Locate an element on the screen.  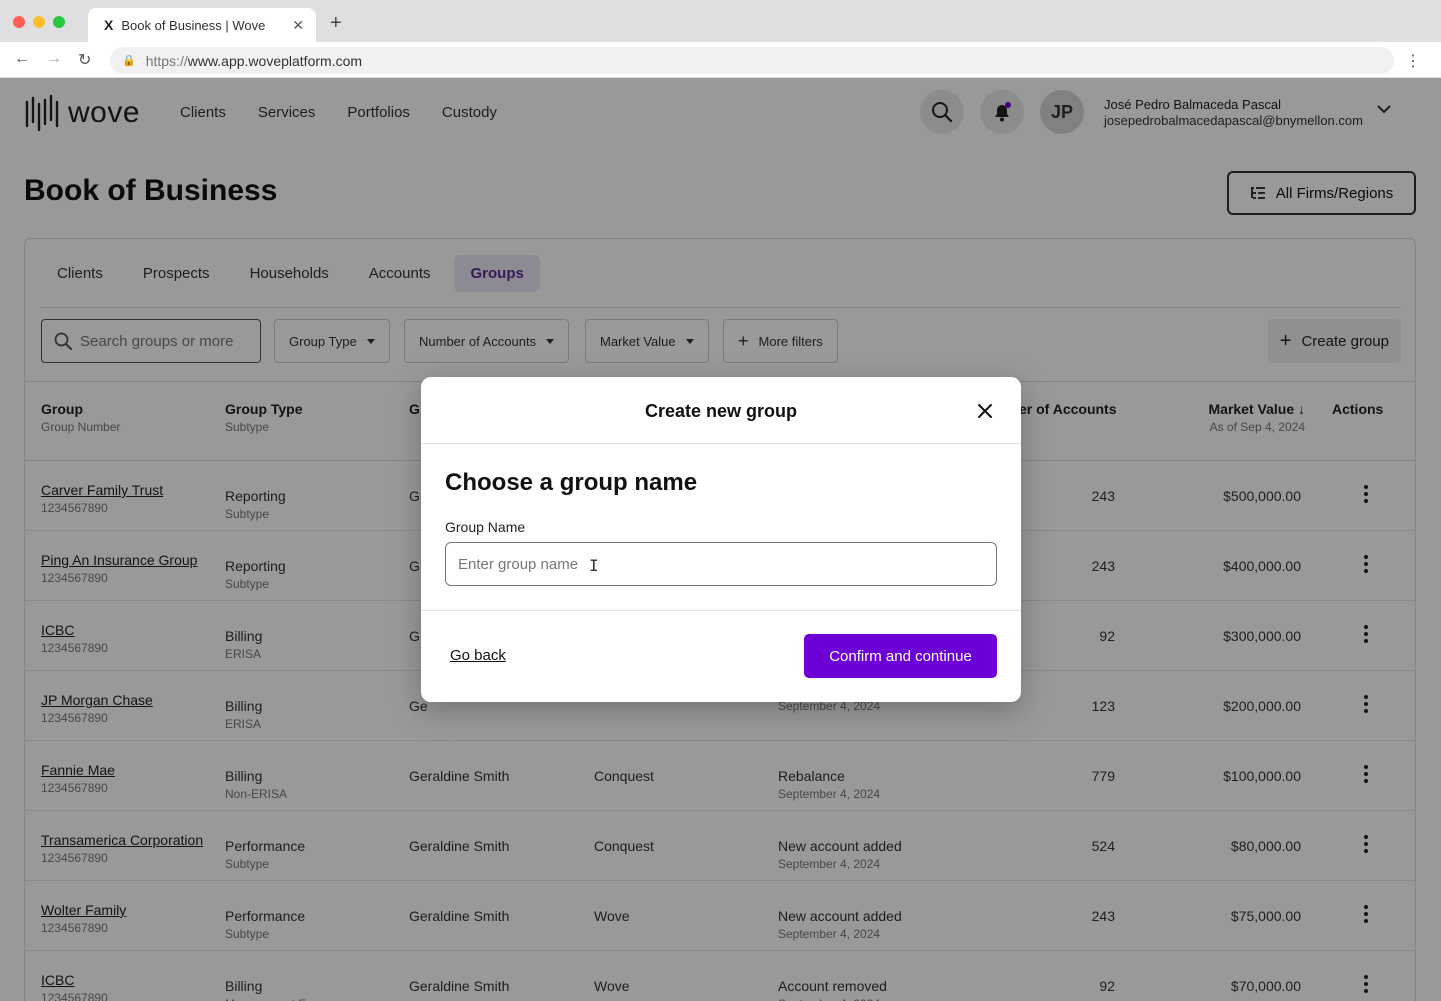
group-name-label: Group Name is located at coordinates (485, 527).